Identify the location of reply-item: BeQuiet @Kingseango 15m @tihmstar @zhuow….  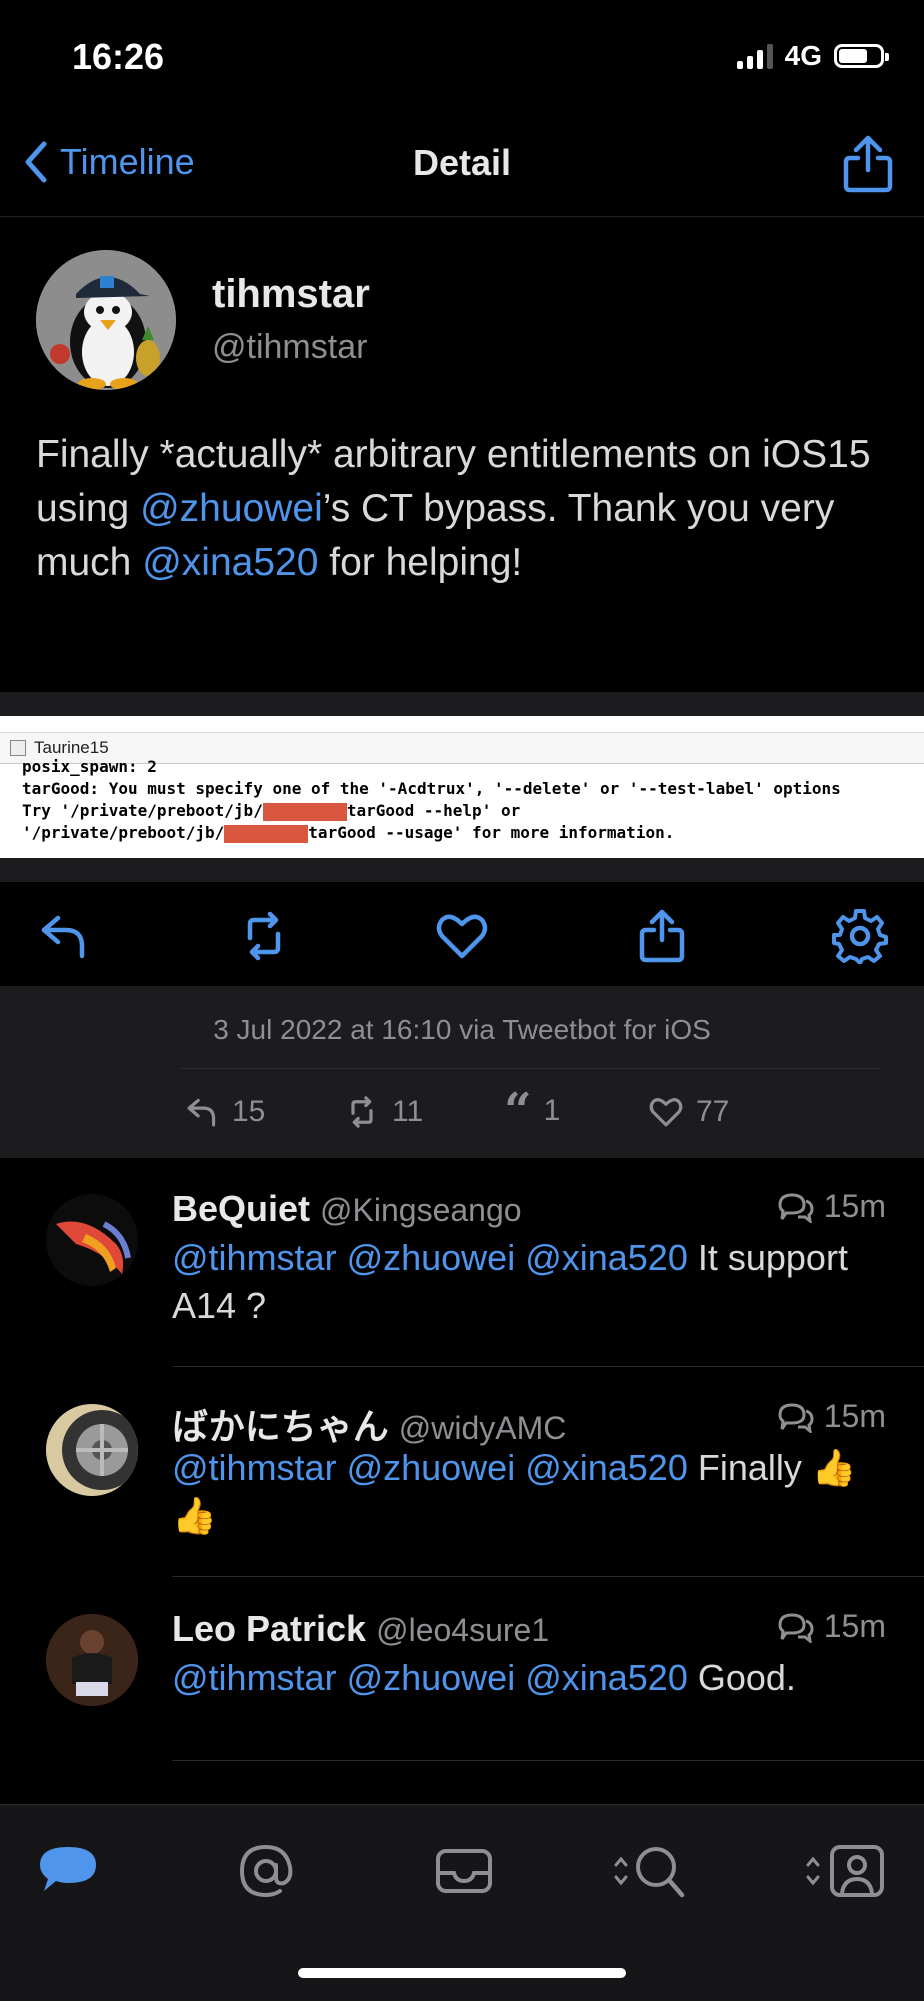
(462, 1263).